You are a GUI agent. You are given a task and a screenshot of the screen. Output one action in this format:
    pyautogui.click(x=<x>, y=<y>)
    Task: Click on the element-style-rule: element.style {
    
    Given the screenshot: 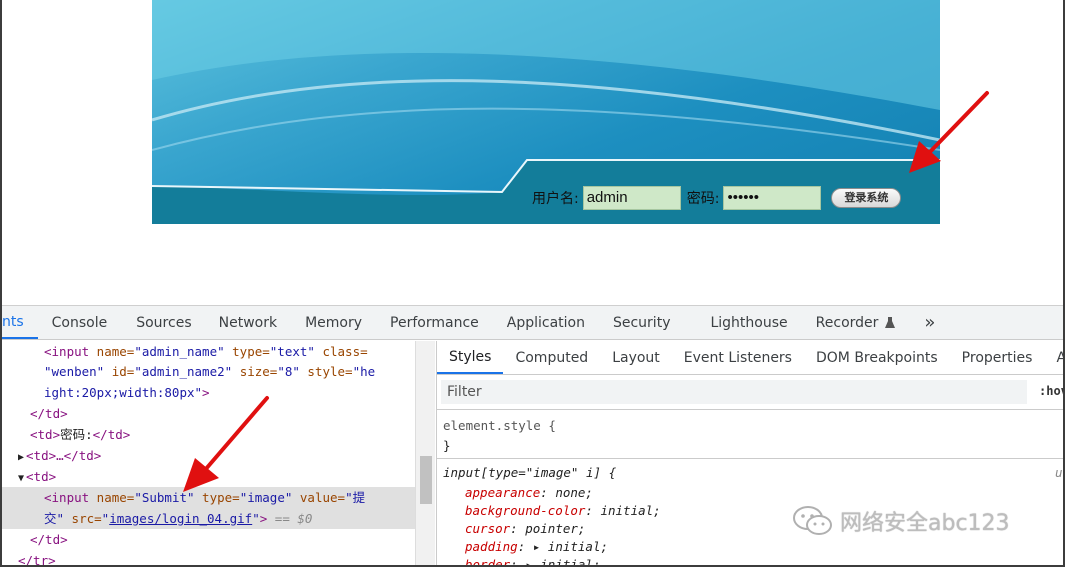 What is the action you would take?
    pyautogui.click(x=499, y=426)
    